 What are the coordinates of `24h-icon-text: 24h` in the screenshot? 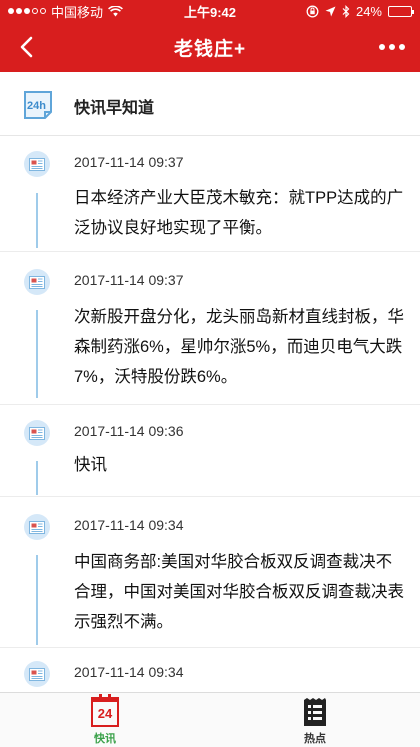 It's located at (36, 106).